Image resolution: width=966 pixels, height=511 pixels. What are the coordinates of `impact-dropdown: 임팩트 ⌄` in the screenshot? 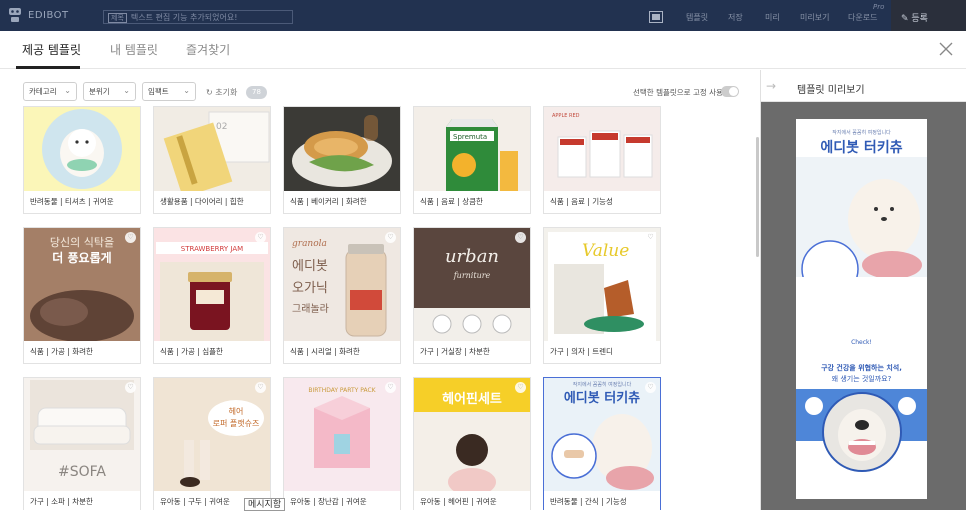 It's located at (169, 91).